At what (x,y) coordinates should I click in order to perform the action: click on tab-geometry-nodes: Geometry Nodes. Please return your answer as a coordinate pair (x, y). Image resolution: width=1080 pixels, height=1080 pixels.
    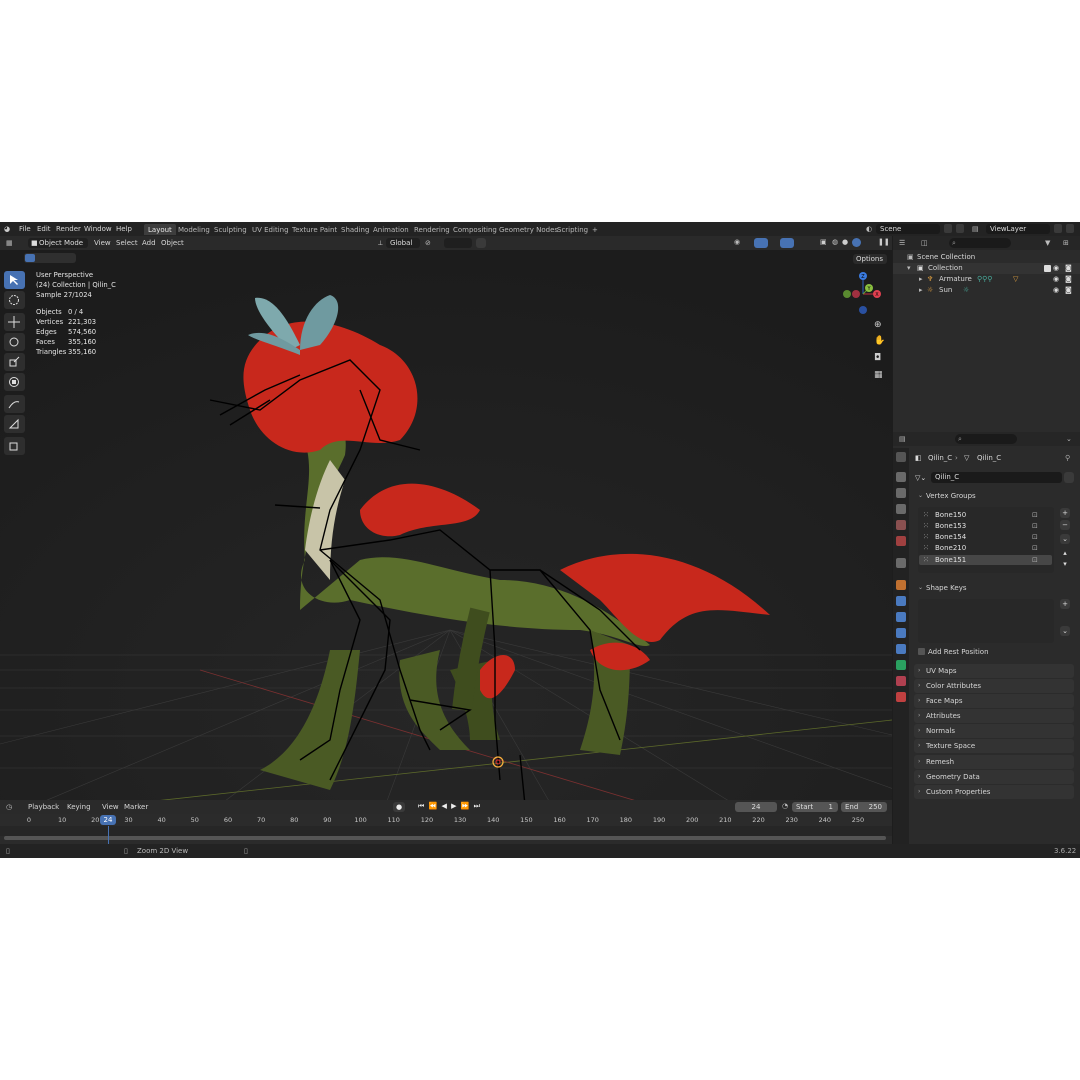
    Looking at the image, I should click on (528, 229).